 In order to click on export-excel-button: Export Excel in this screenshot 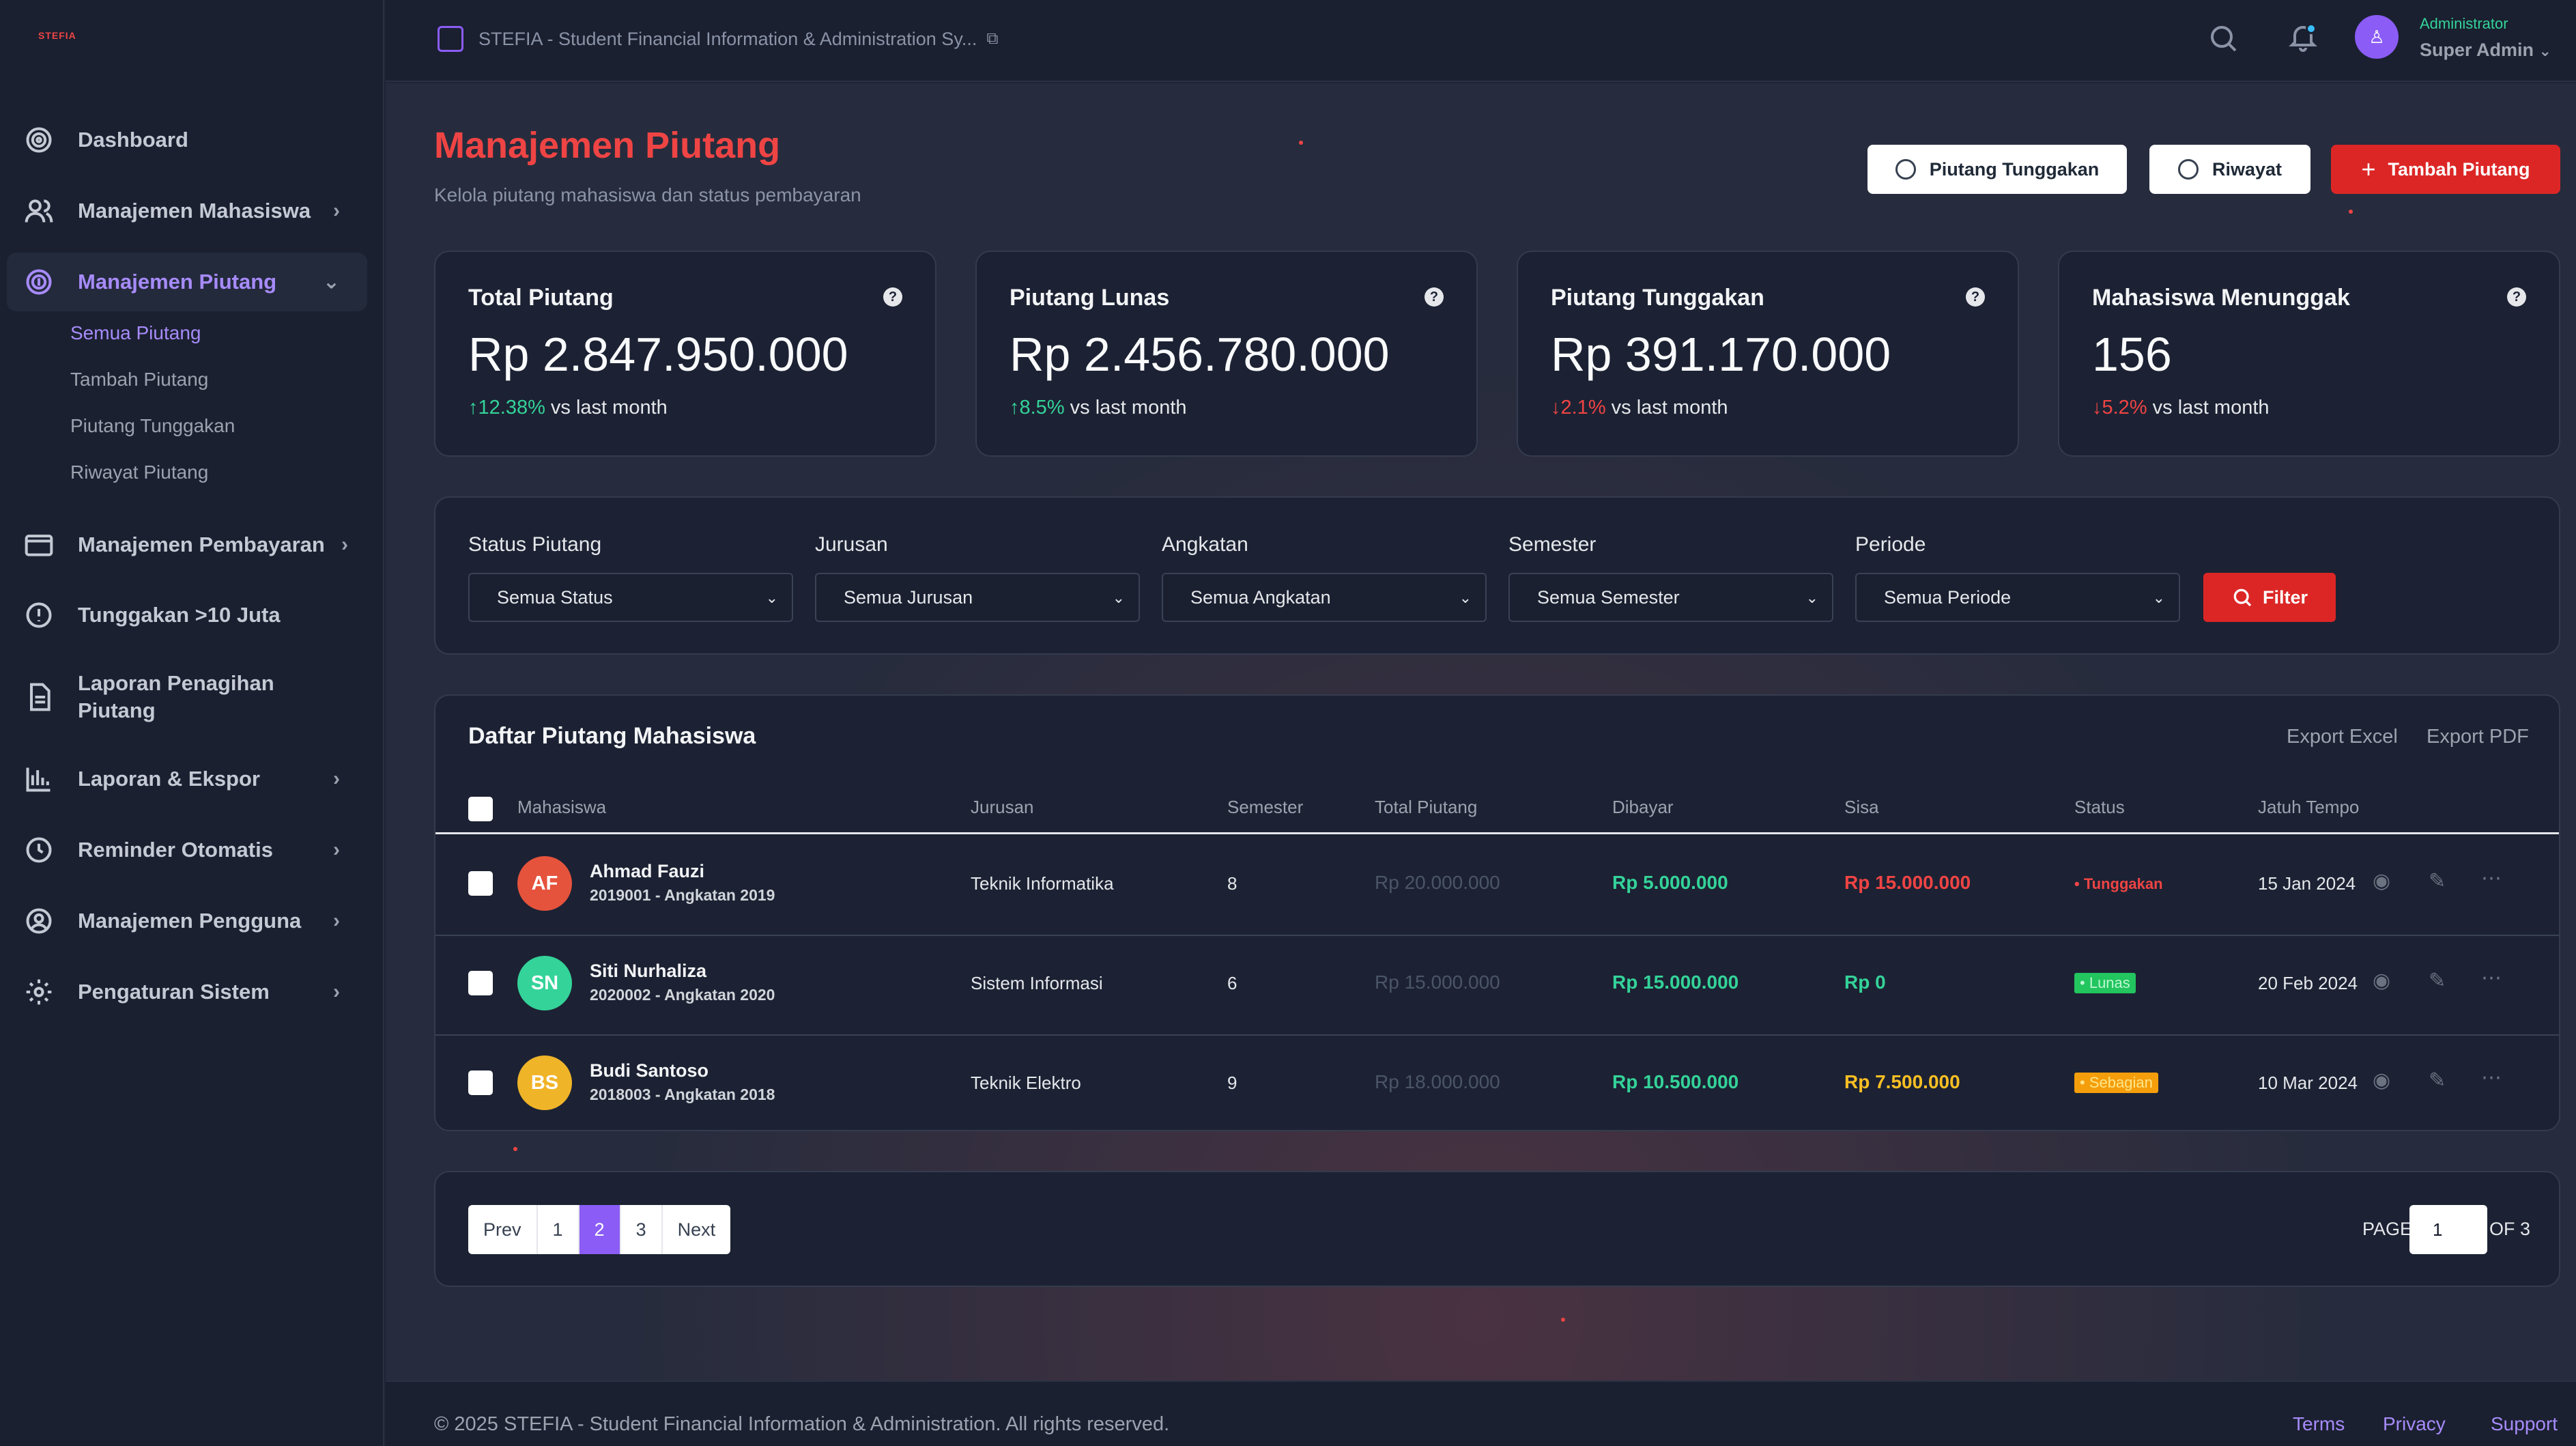, I will do `click(2342, 737)`.